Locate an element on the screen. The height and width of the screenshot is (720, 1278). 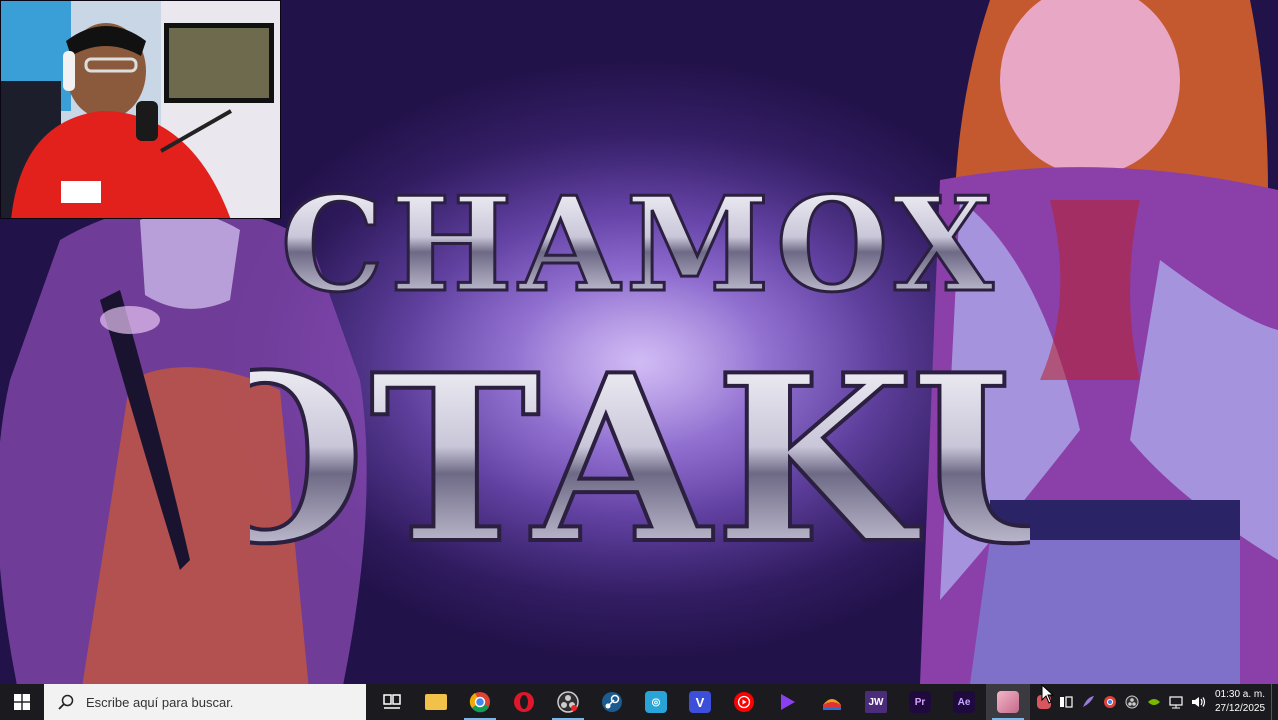
taskbar-steam is located at coordinates (612, 702).